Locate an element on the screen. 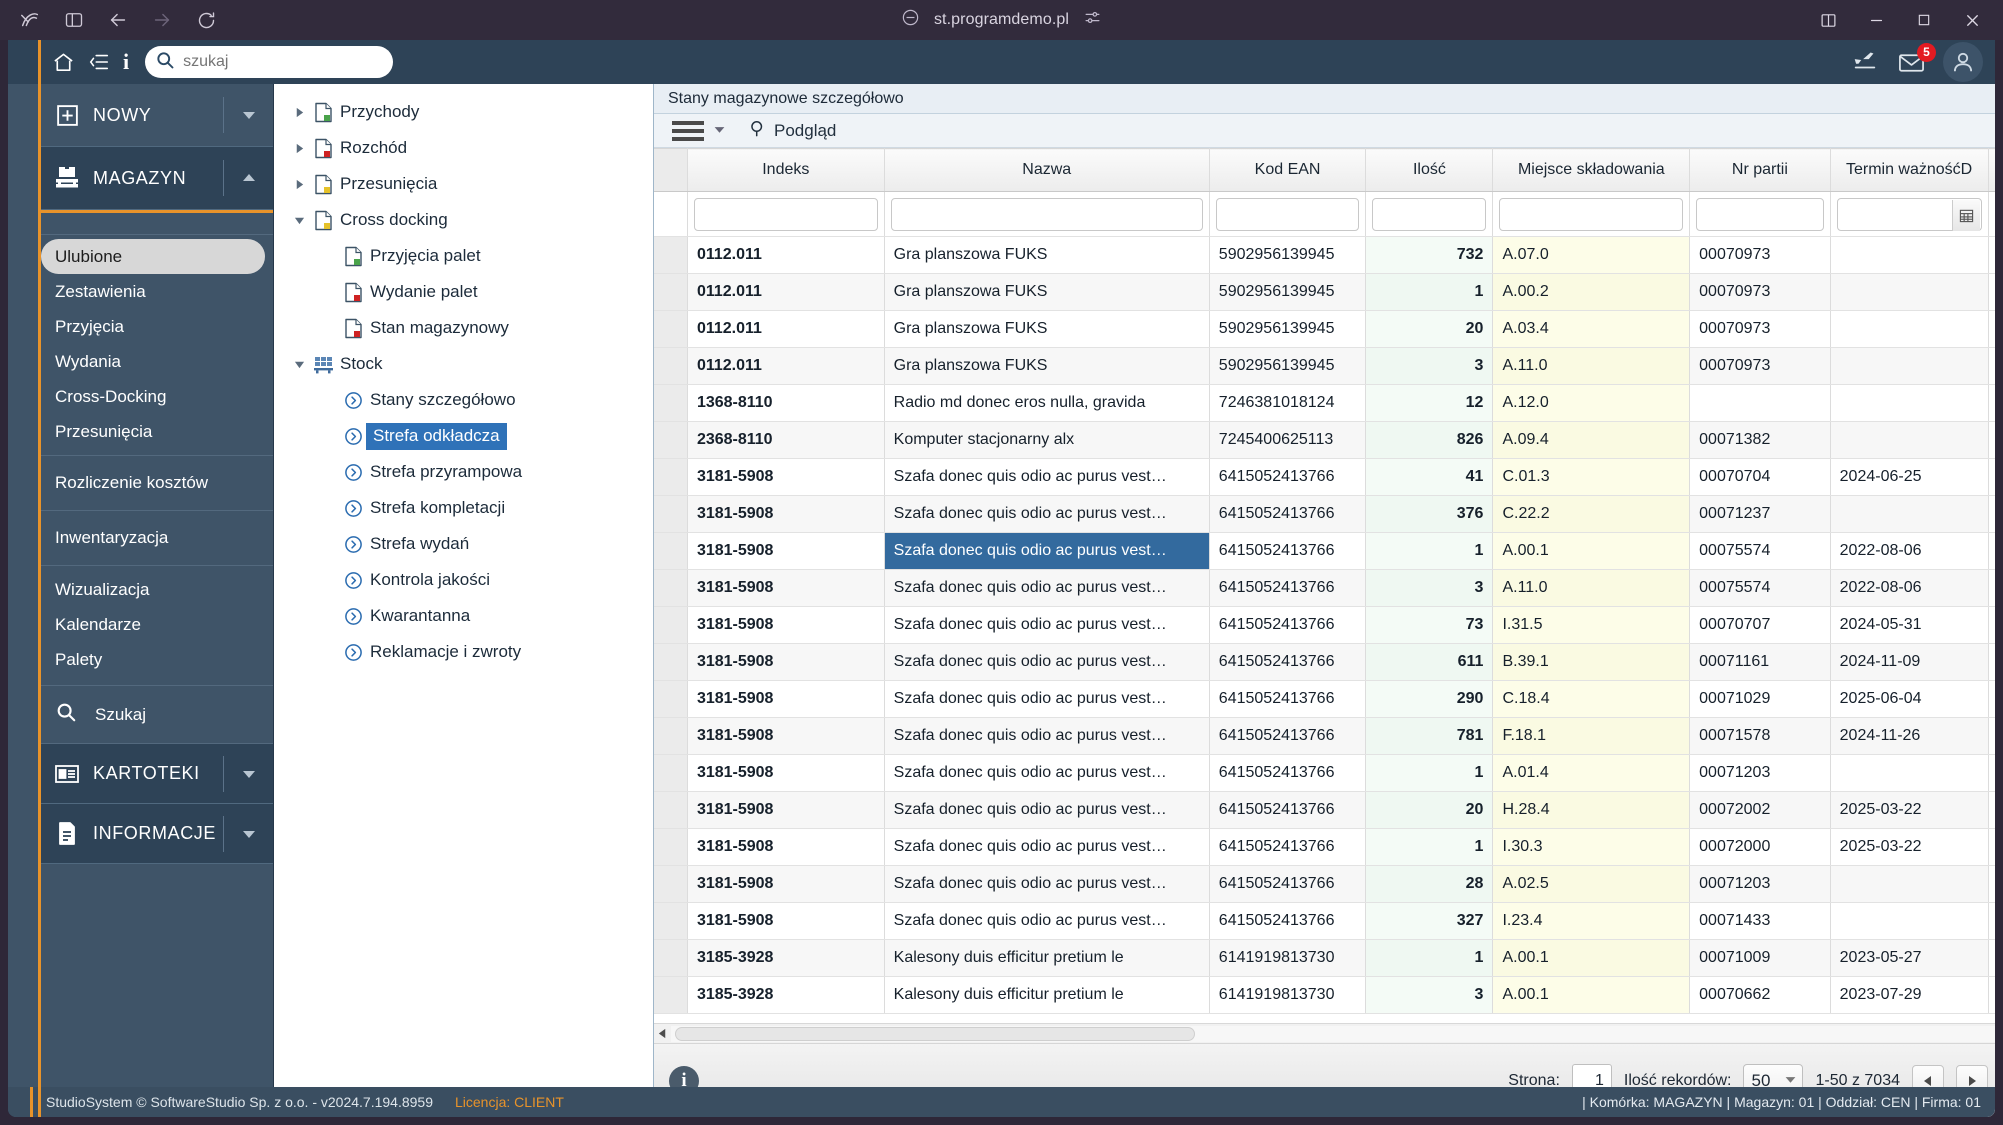 Image resolution: width=2003 pixels, height=1125 pixels. tree-expander-icon is located at coordinates (299, 184).